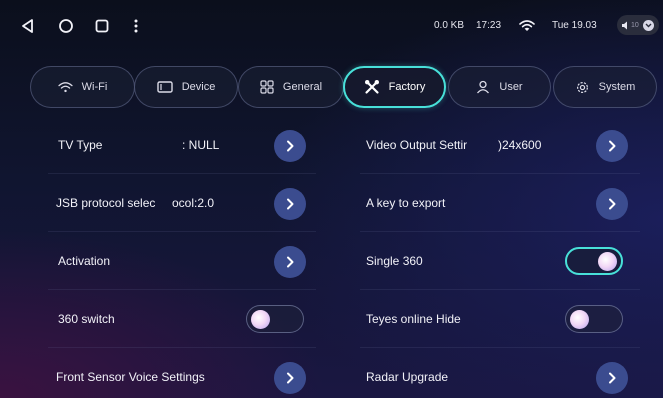  I want to click on setting-value: )24x600, so click(520, 145).